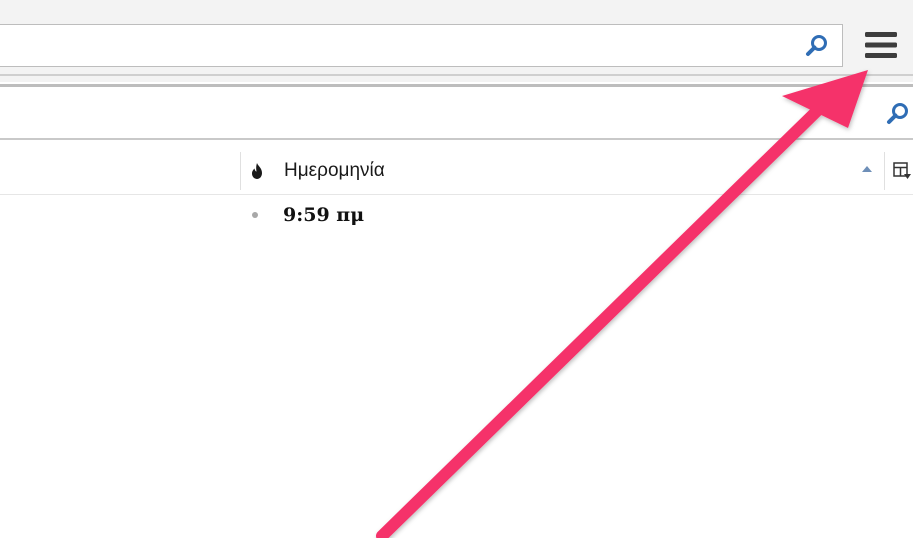  I want to click on app-menu-button, so click(881, 45).